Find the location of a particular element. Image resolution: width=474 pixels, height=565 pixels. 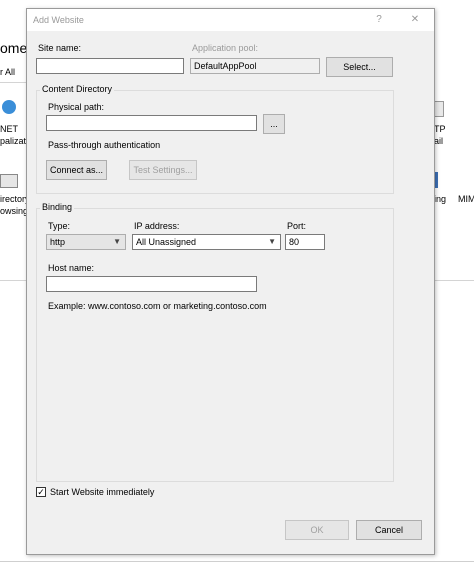

bg-label-fragment: TP is located at coordinates (440, 129).